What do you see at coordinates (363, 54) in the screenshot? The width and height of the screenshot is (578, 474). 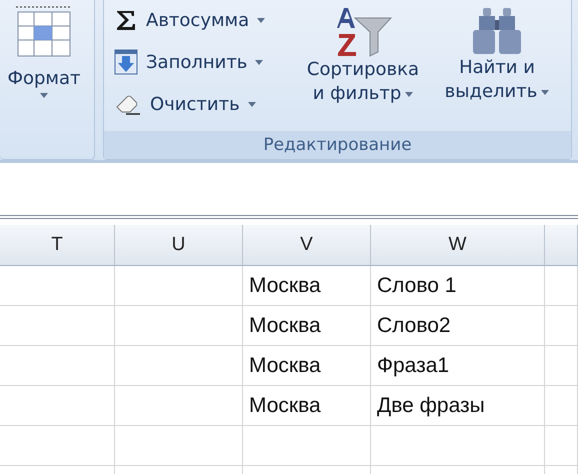 I see `ribbon-button: Сортировка и фильтр` at bounding box center [363, 54].